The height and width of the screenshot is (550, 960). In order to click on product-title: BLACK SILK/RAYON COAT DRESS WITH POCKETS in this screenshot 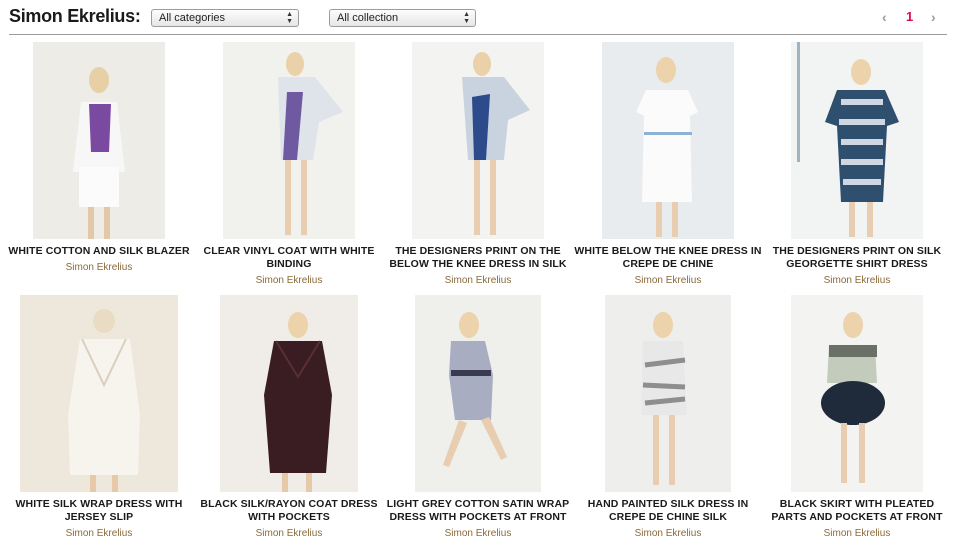, I will do `click(289, 511)`.